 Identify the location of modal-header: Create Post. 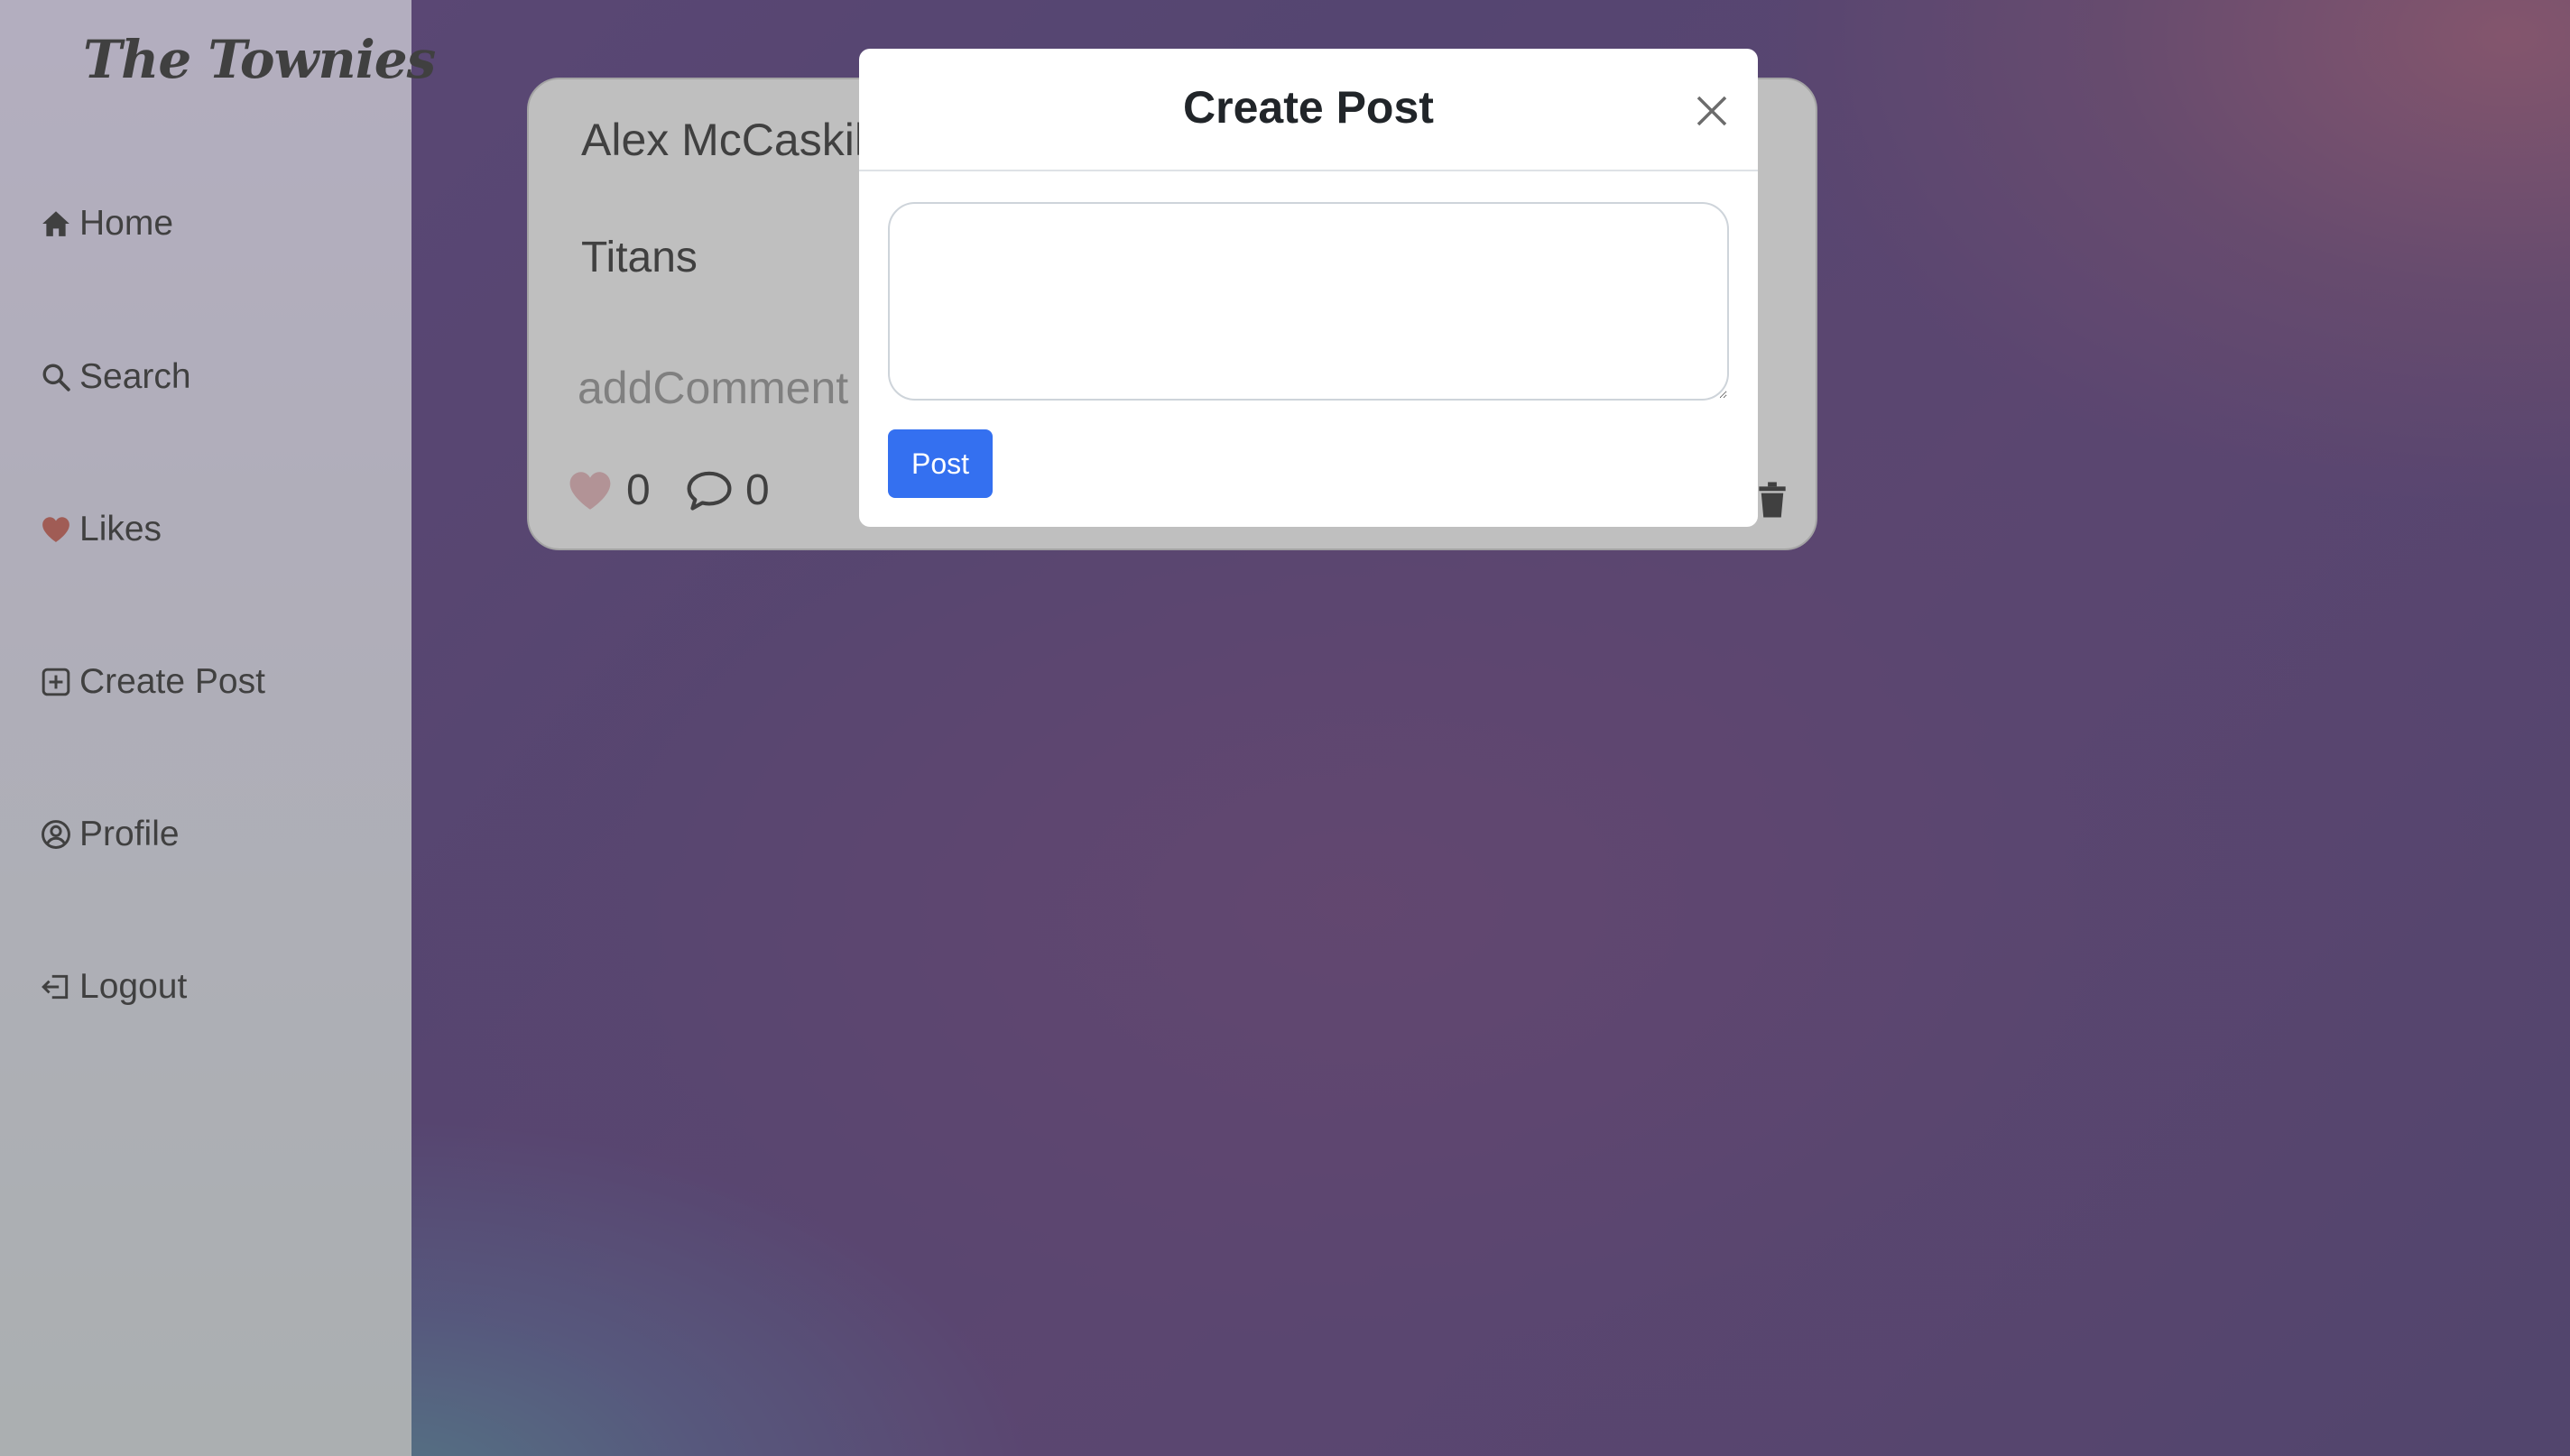
(1308, 110).